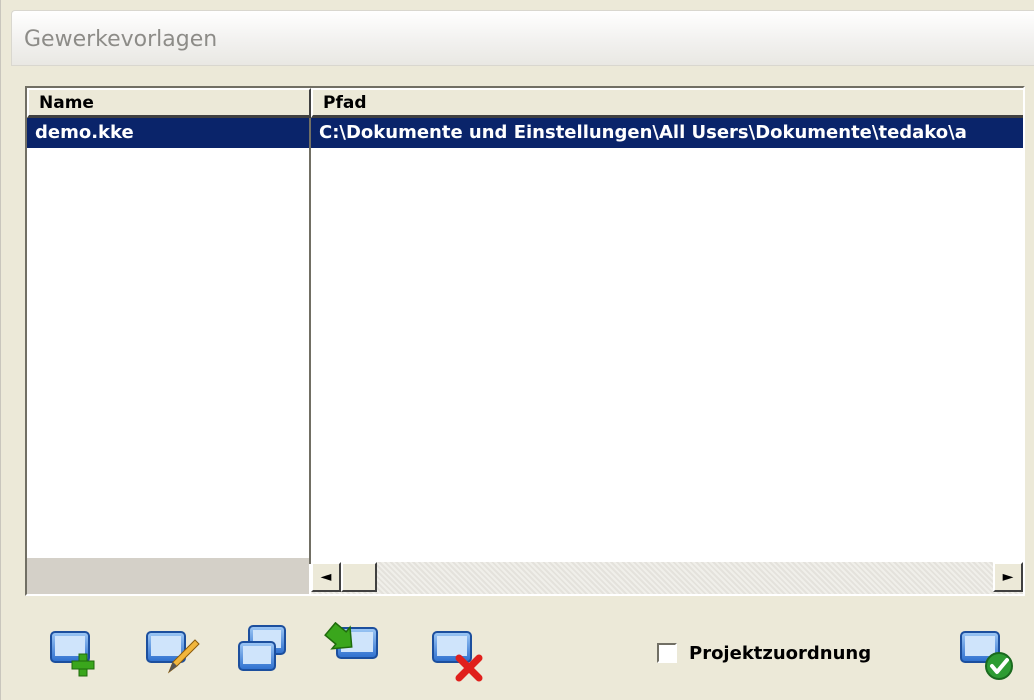  What do you see at coordinates (84, 132) in the screenshot?
I see `row-name-cell: demo.kke` at bounding box center [84, 132].